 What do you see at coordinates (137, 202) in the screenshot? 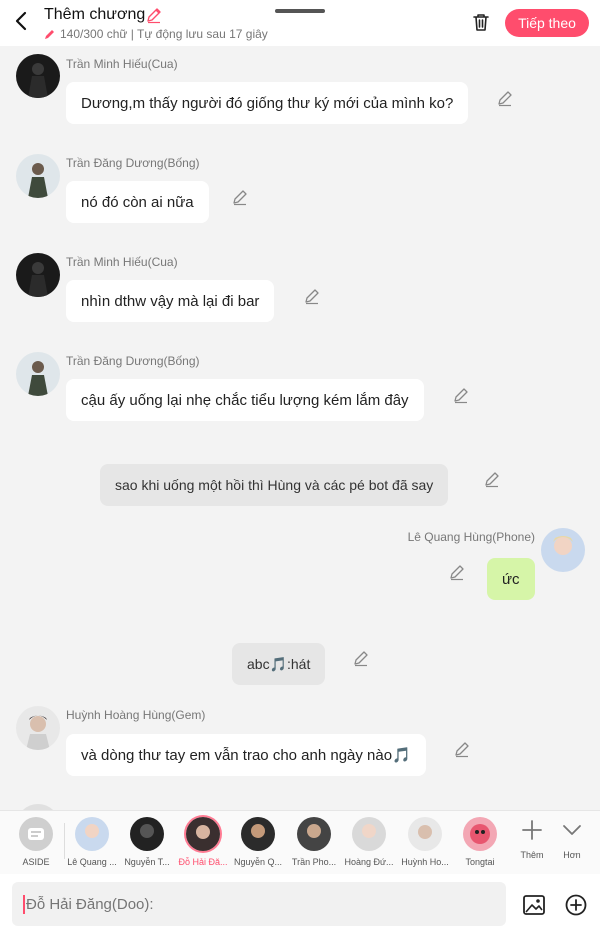
I see `message-bubble: nó đó còn ai nữa` at bounding box center [137, 202].